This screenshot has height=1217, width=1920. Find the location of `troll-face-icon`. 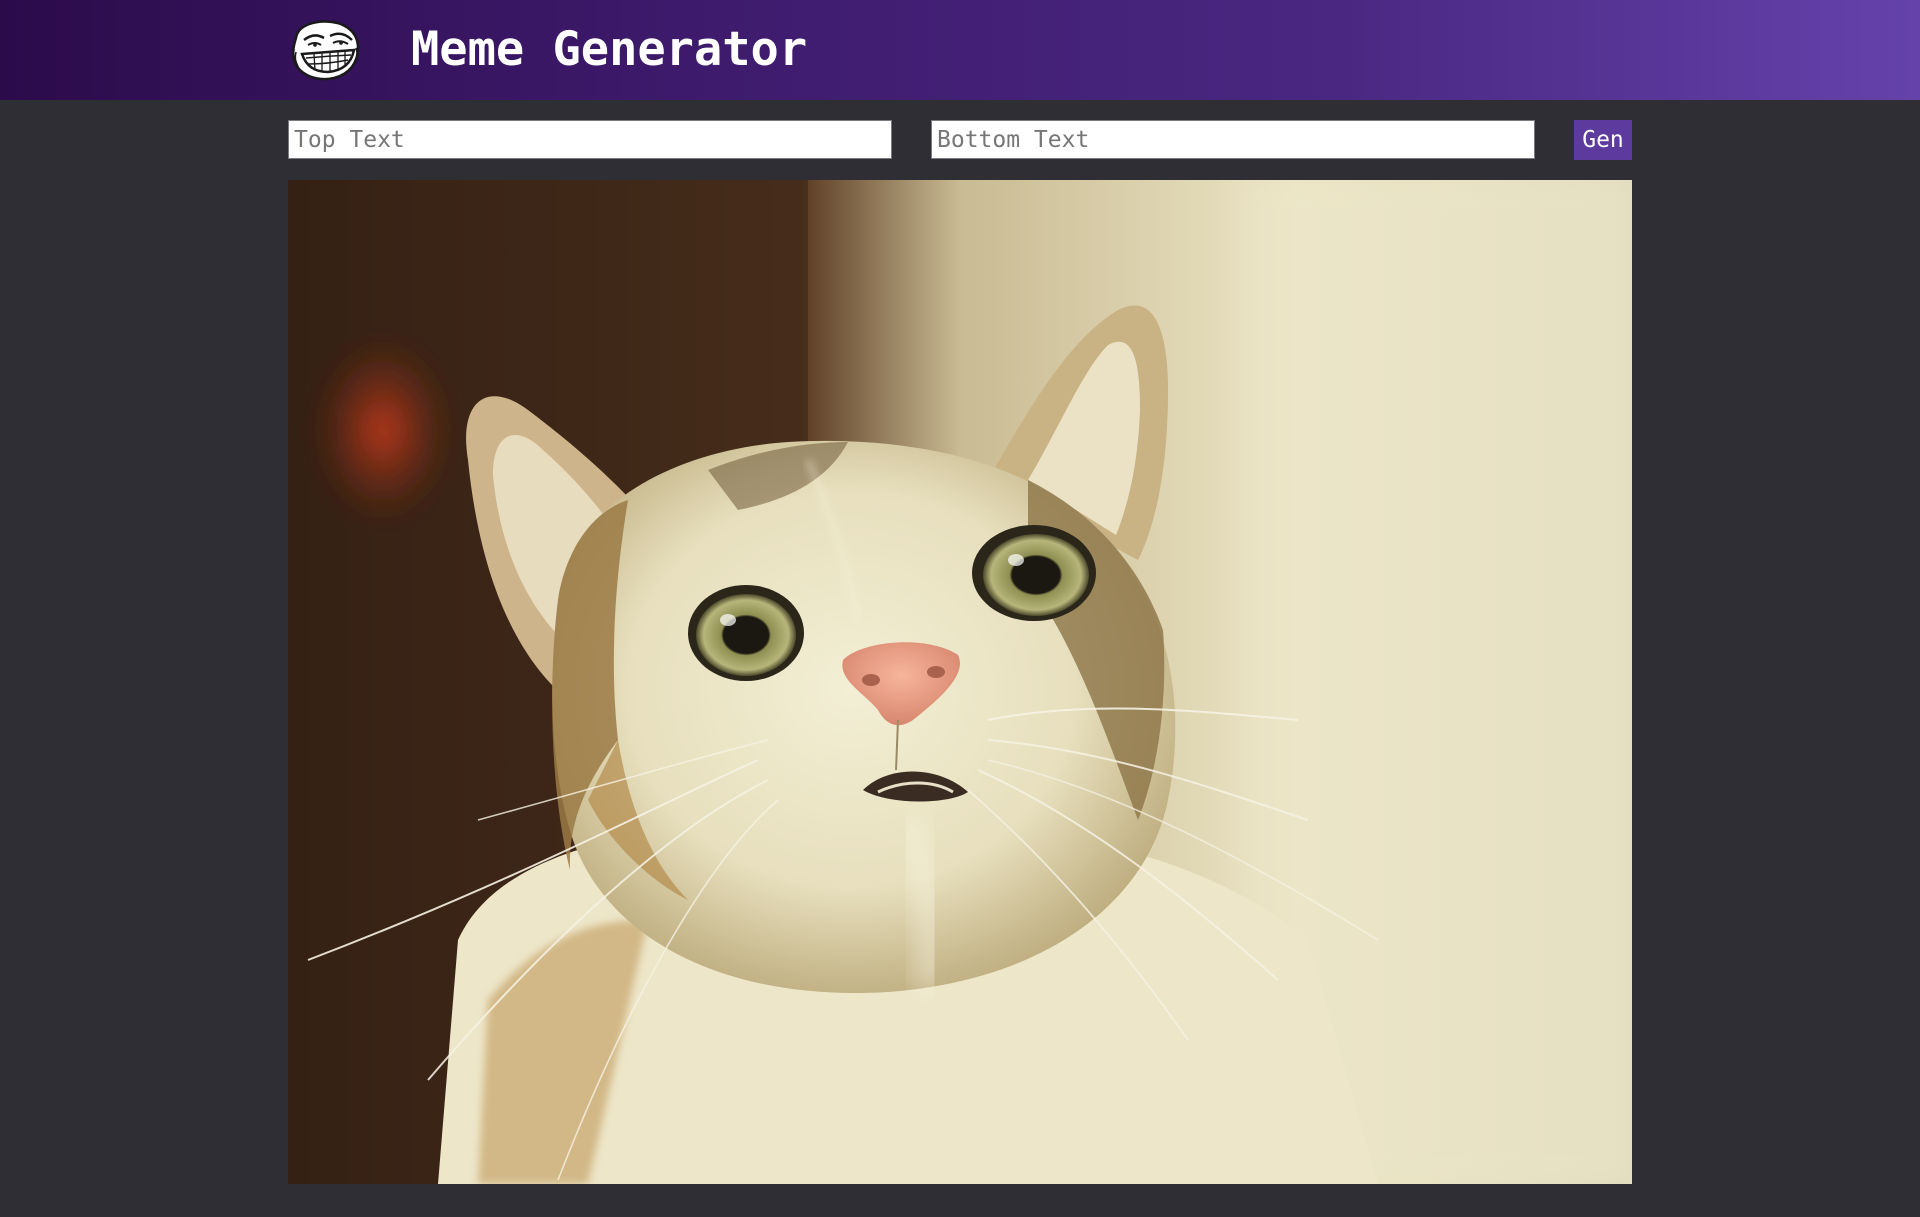

troll-face-icon is located at coordinates (325, 50).